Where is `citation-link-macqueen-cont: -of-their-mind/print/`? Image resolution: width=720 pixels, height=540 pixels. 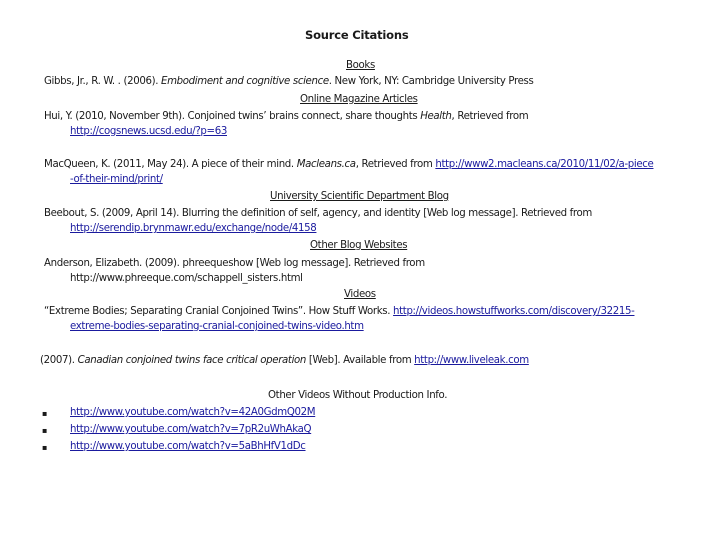 citation-link-macqueen-cont: -of-their-mind/print/ is located at coordinates (116, 179).